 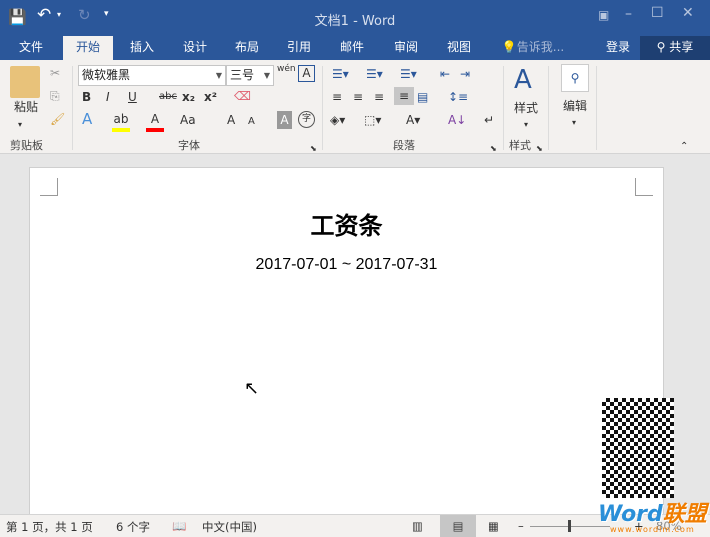 I want to click on qr-code, so click(x=638, y=448).